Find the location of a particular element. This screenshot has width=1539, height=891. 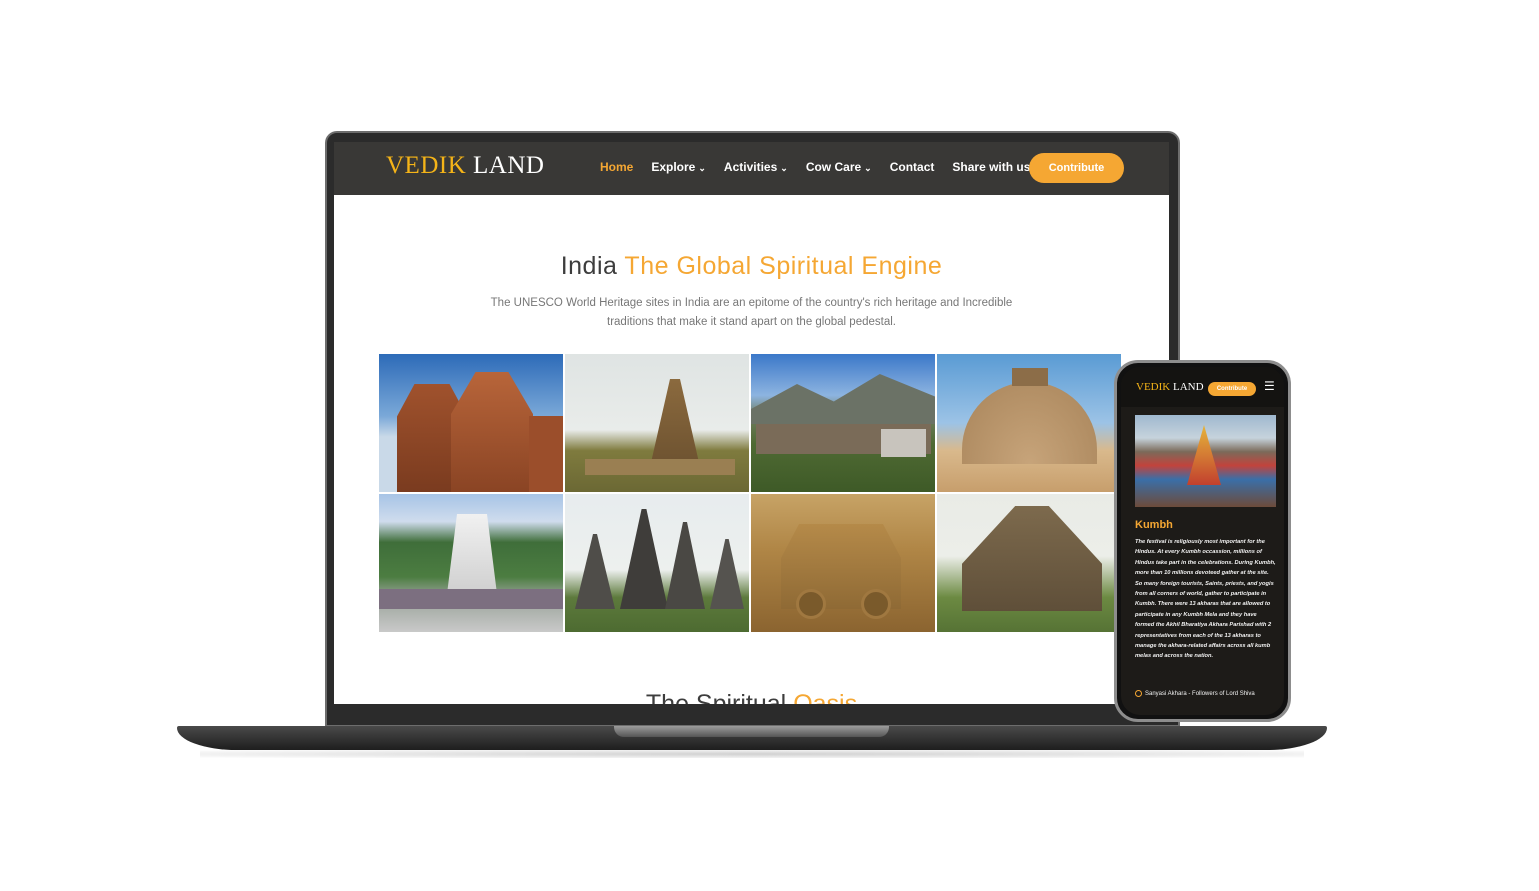

laptop-hinge is located at coordinates (751, 731).